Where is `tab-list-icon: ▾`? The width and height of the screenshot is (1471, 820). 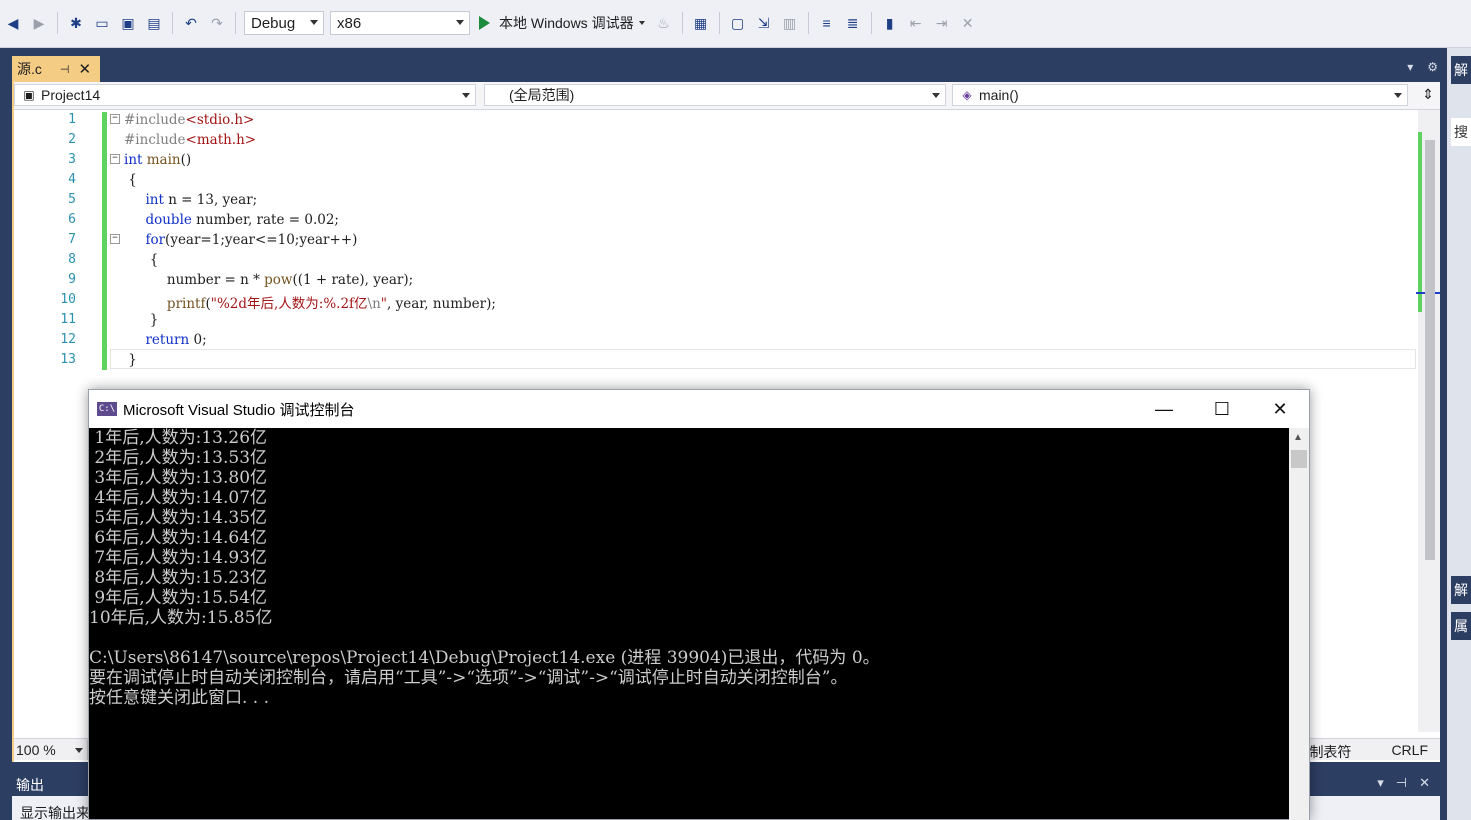
tab-list-icon: ▾ is located at coordinates (1410, 67).